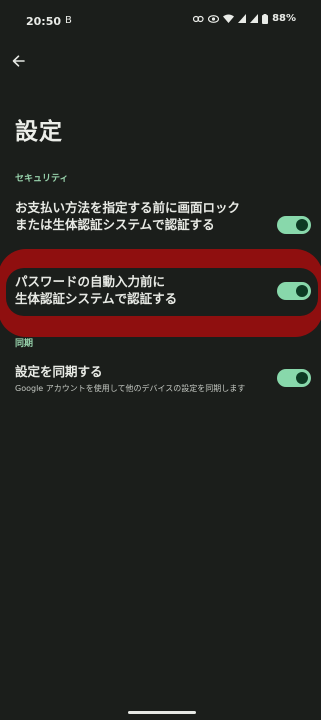 The width and height of the screenshot is (321, 720). Describe the element at coordinates (96, 298) in the screenshot. I see `setting-item-title-line: 生体認証システムで認証する` at that location.